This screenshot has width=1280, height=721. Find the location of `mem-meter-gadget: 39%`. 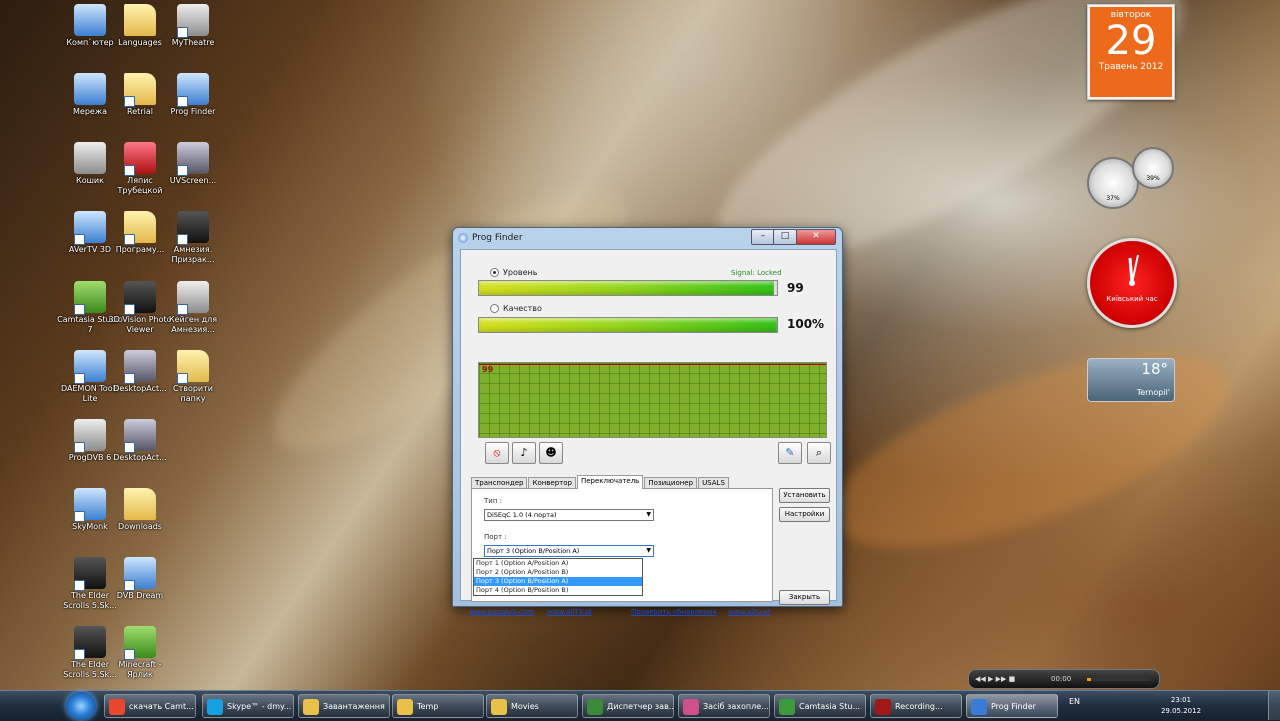

mem-meter-gadget: 39% is located at coordinates (1153, 168).